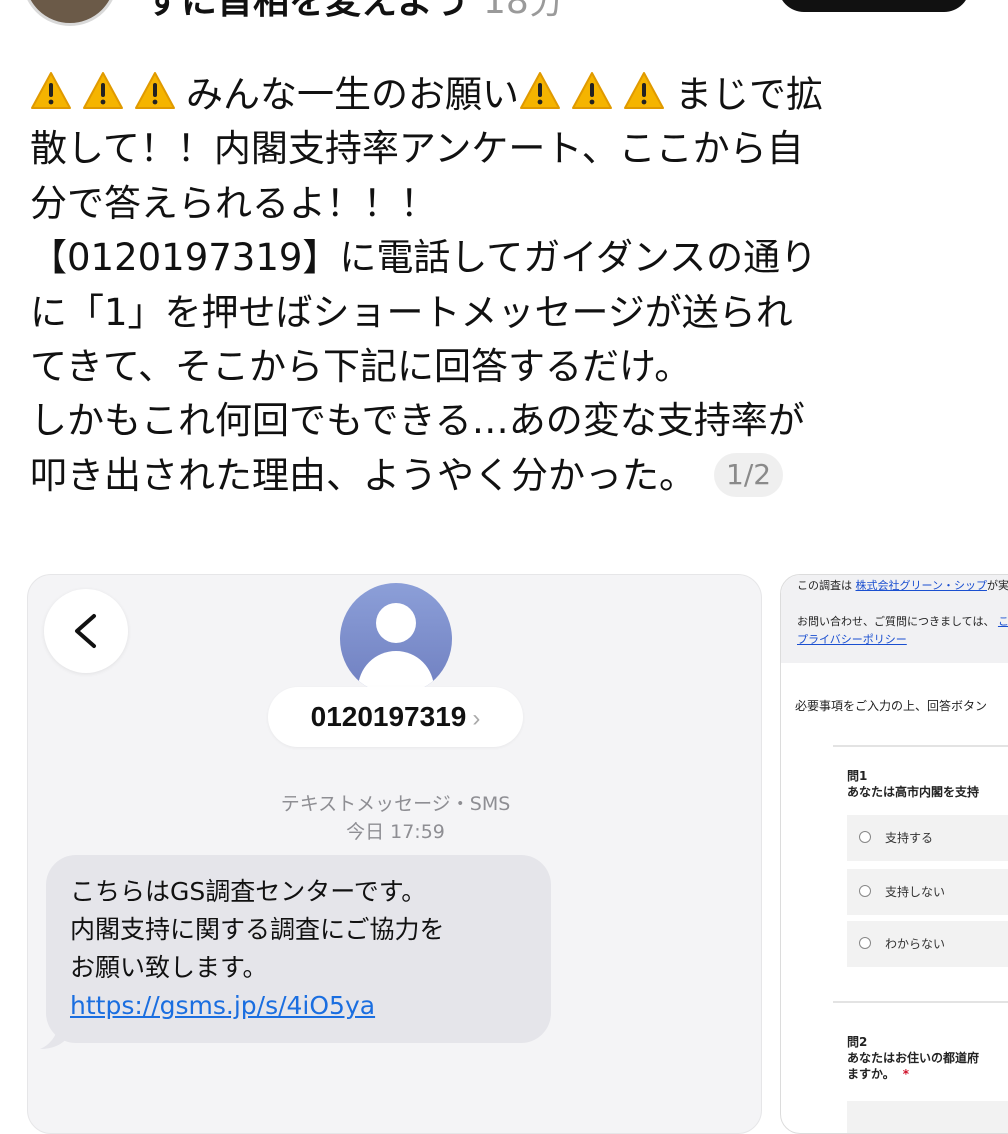 Image resolution: width=1008 pixels, height=1134 pixels. I want to click on follow-button, so click(874, 6).